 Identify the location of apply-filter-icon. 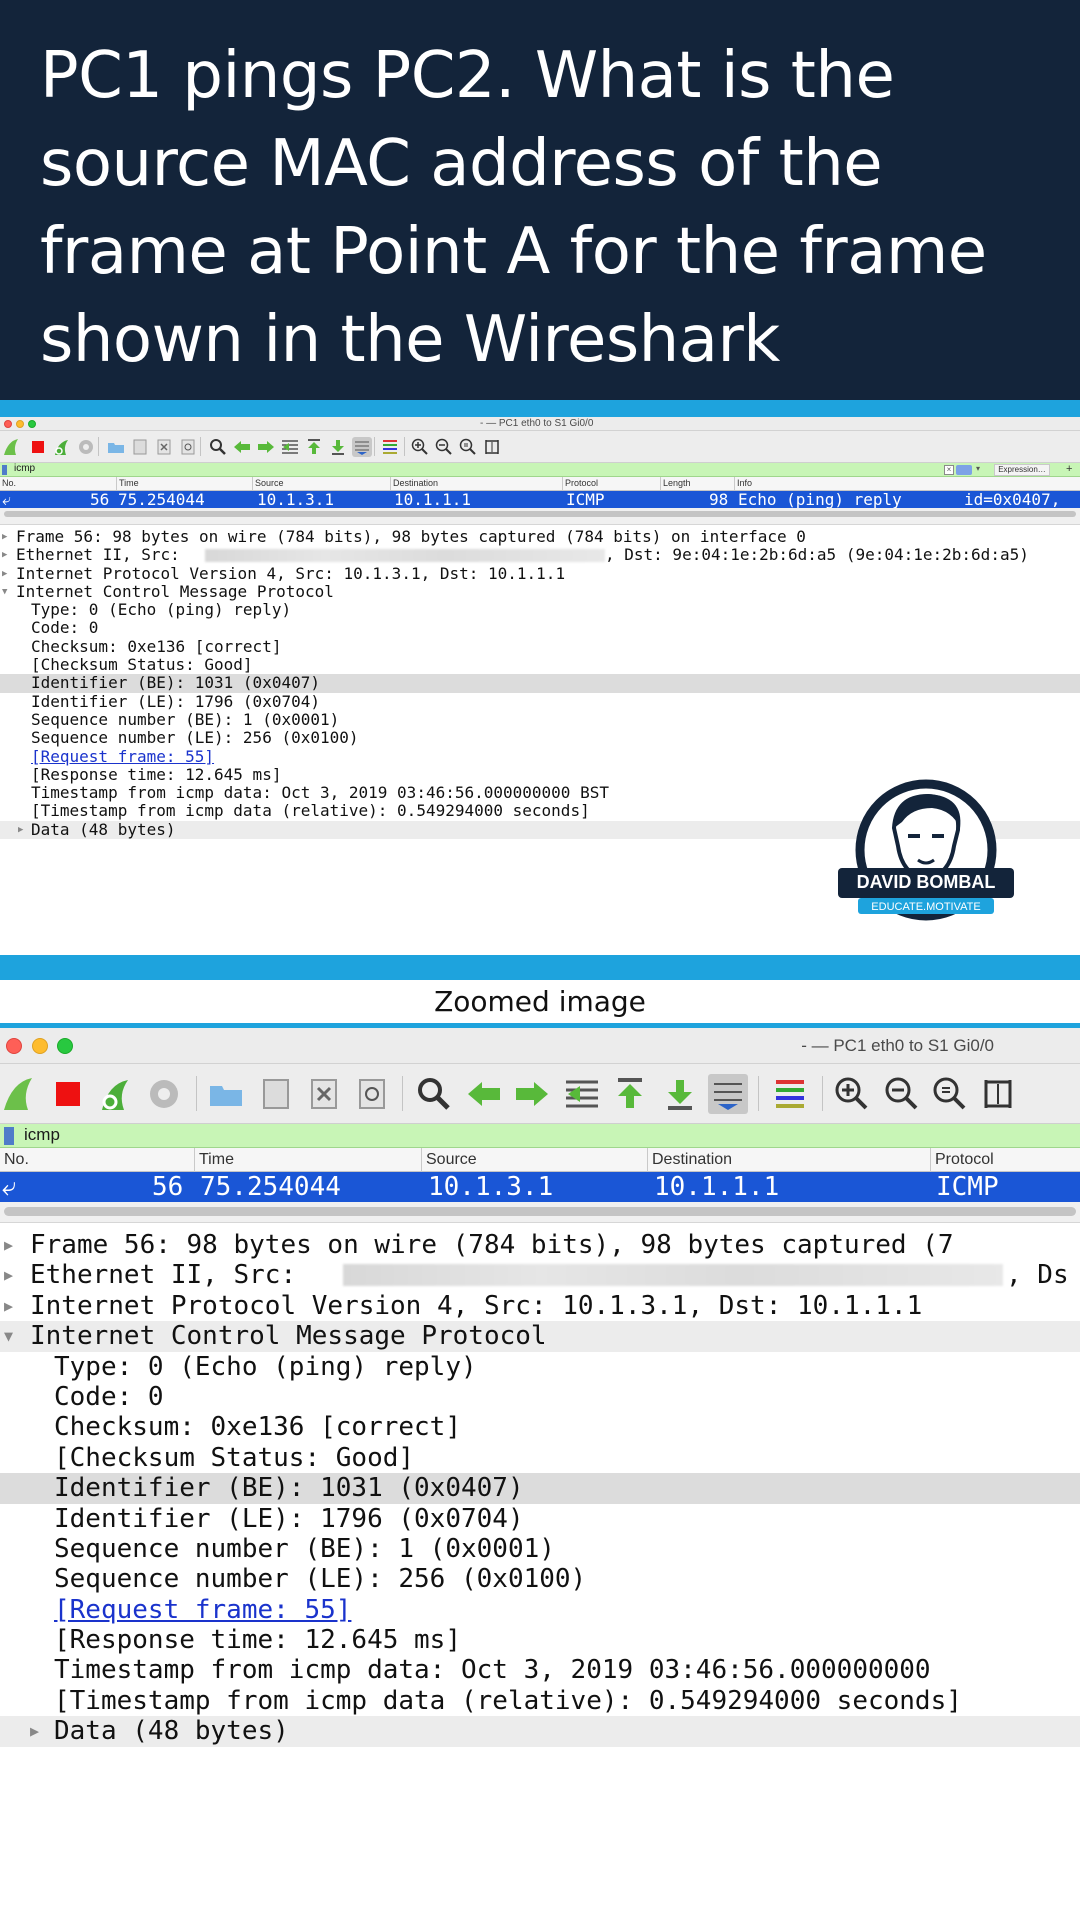
(964, 470).